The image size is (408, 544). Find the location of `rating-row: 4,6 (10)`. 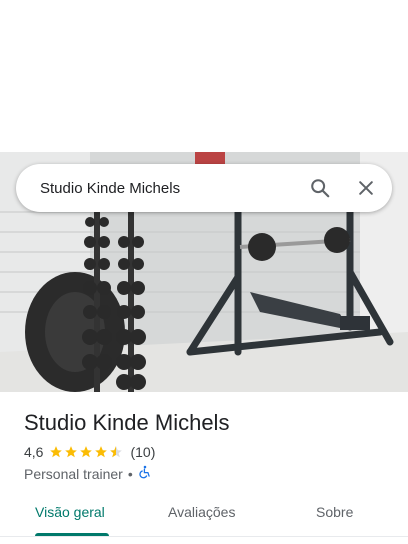

rating-row: 4,6 (10) is located at coordinates (89, 452).